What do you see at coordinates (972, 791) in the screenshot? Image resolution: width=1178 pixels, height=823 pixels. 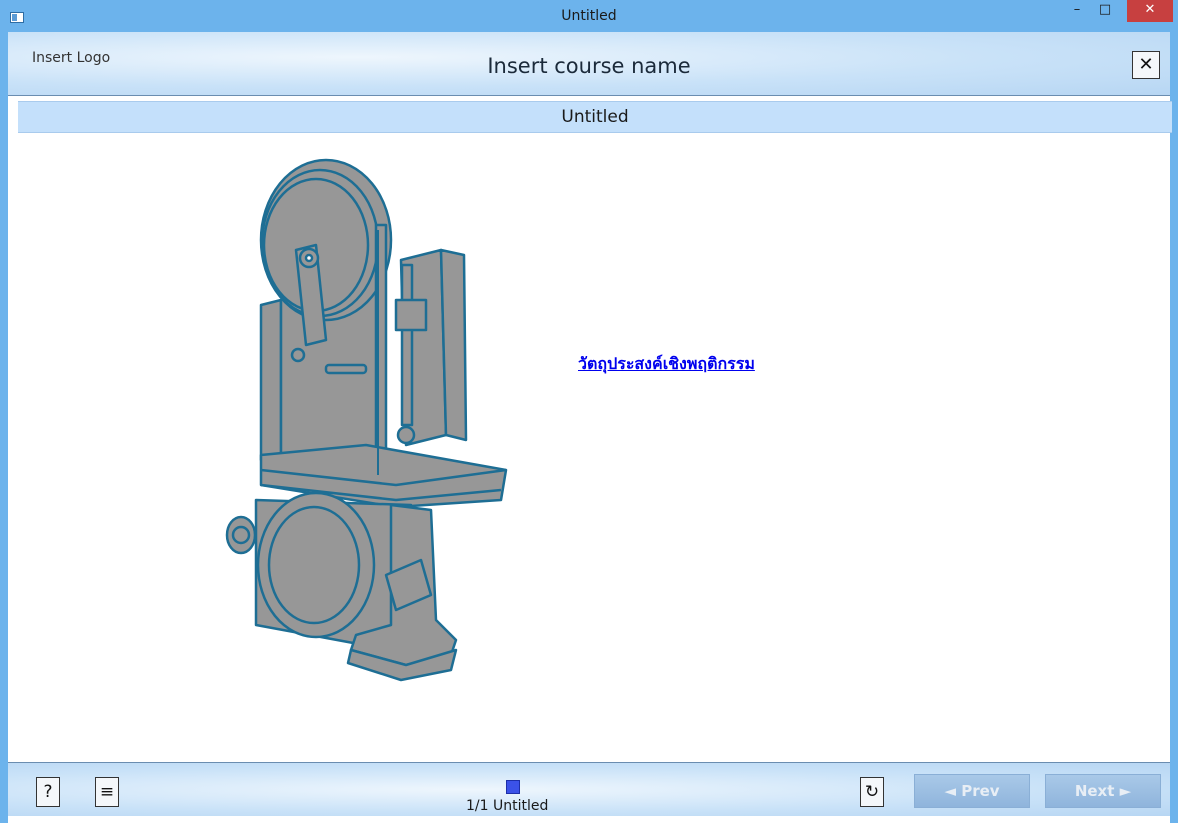 I see `prev-button: ◄ Prev` at bounding box center [972, 791].